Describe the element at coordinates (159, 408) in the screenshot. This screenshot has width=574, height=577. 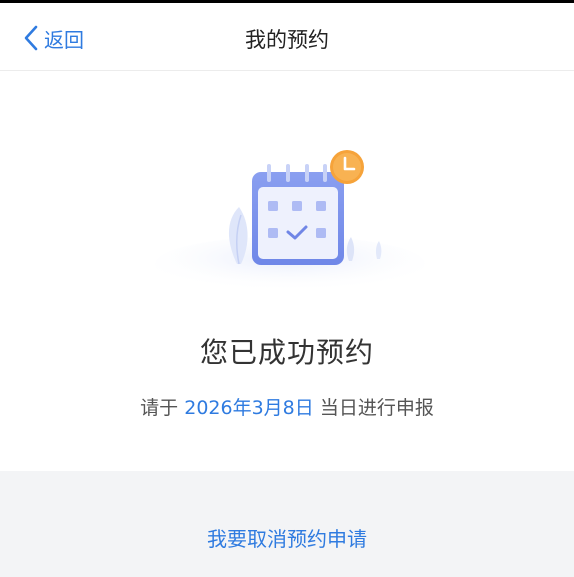
I see `hint-prefix: 请于` at that location.